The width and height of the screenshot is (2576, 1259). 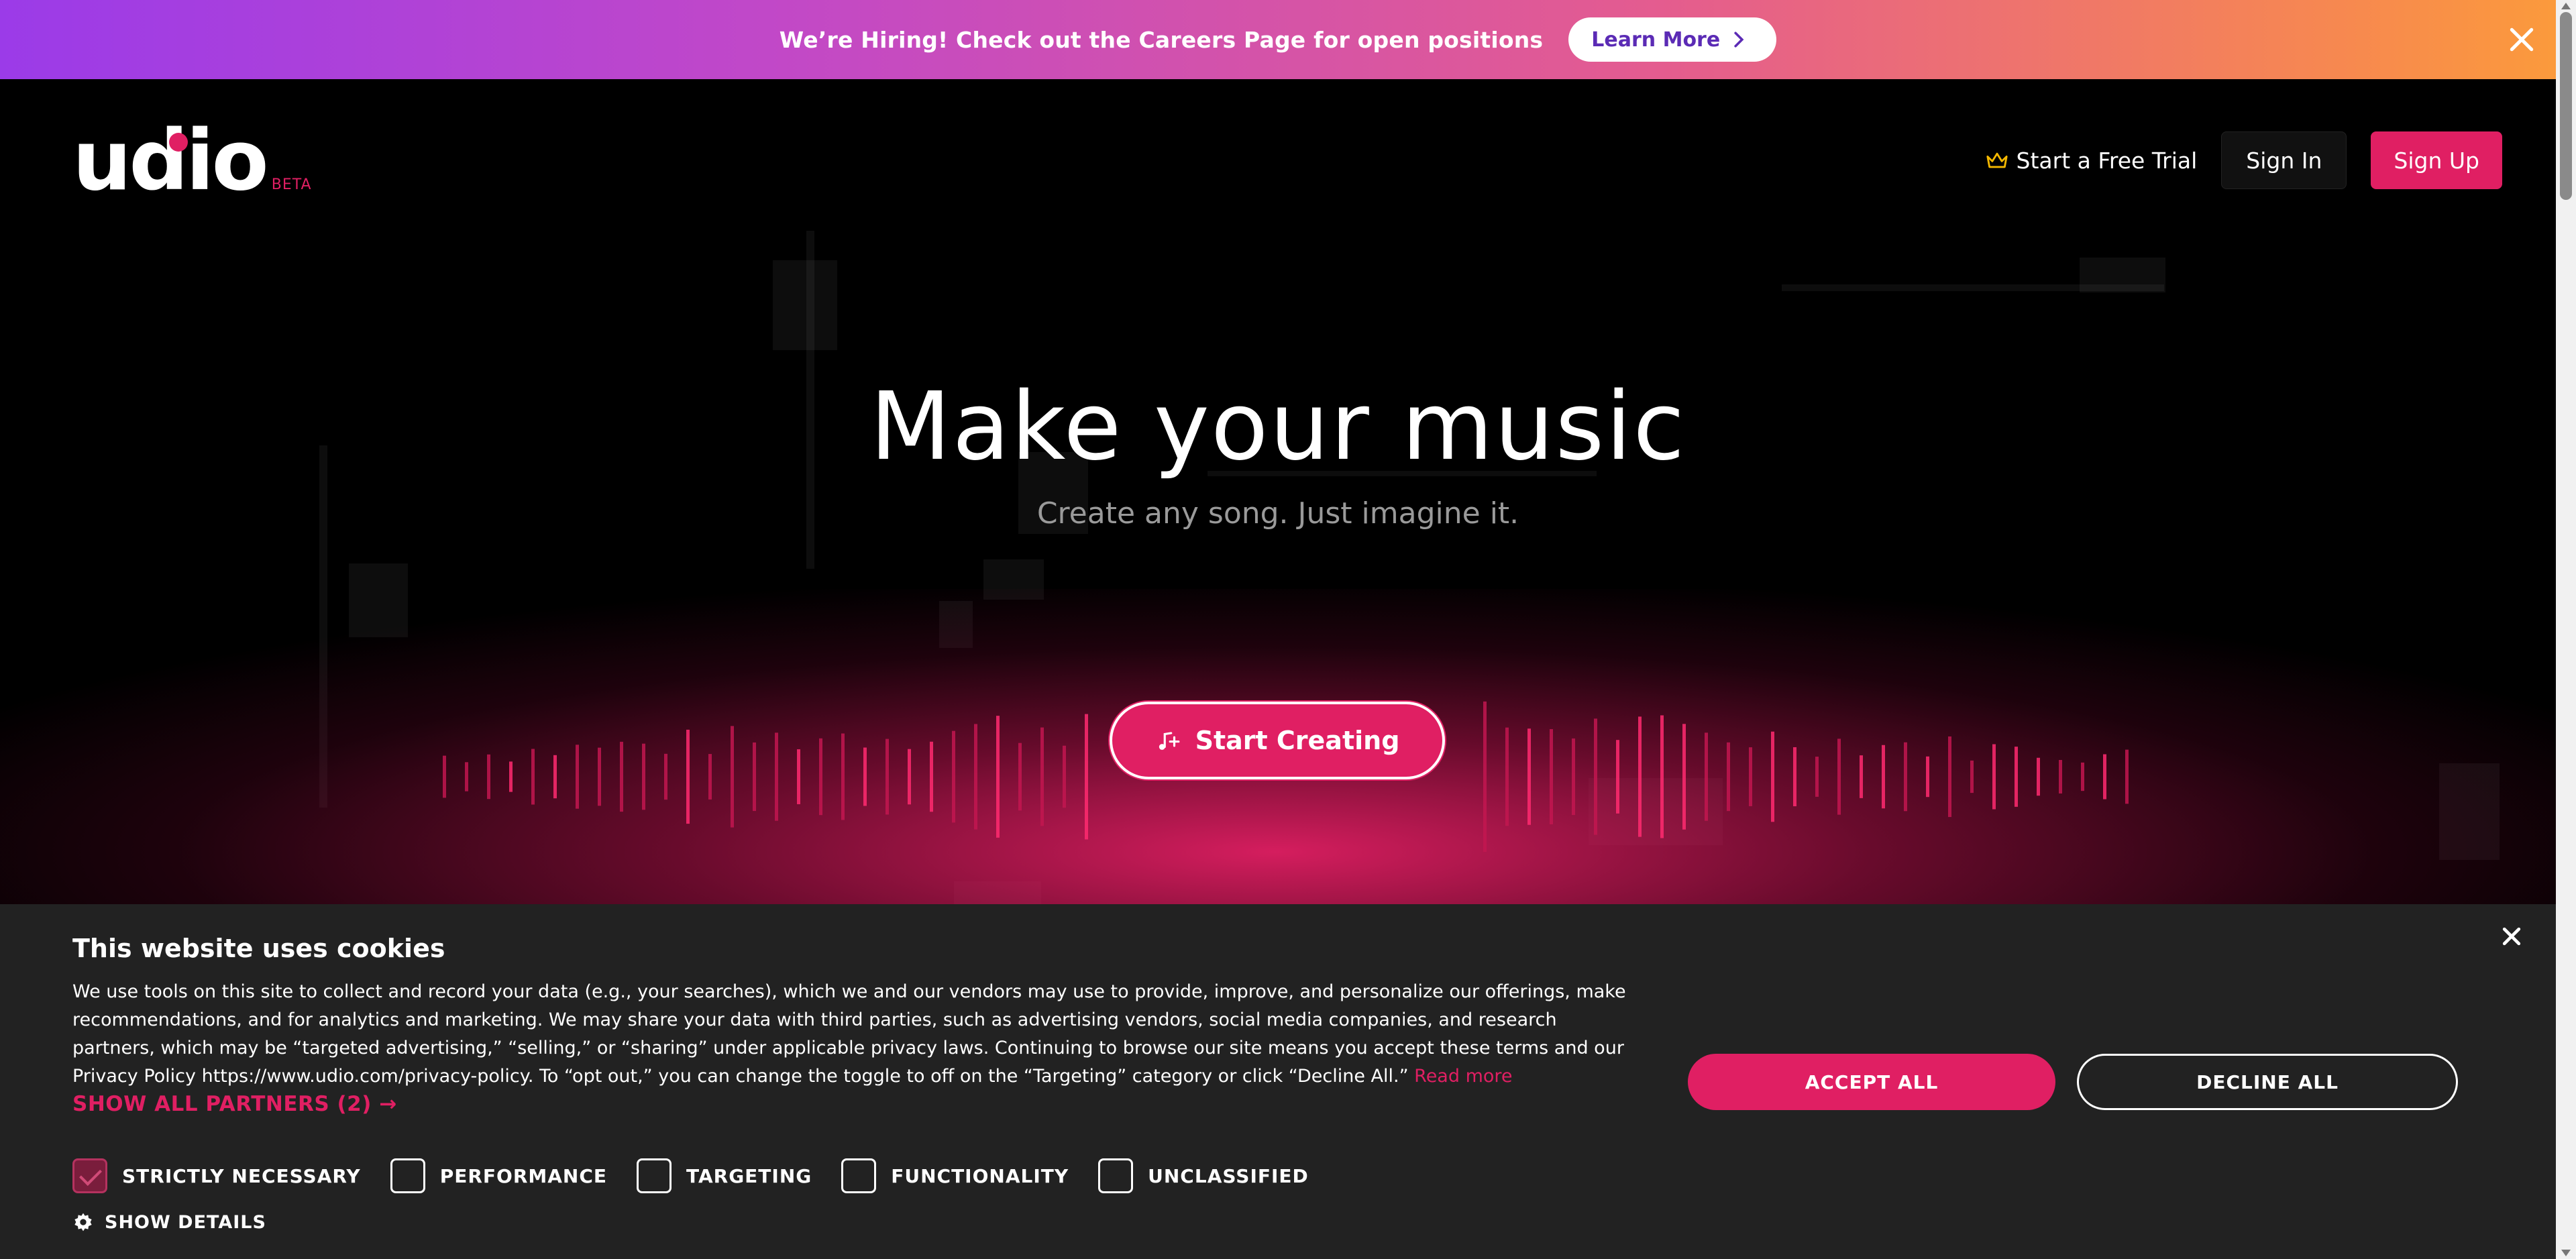 What do you see at coordinates (1871, 1082) in the screenshot?
I see `accept-all-button: ACCEPT ALL` at bounding box center [1871, 1082].